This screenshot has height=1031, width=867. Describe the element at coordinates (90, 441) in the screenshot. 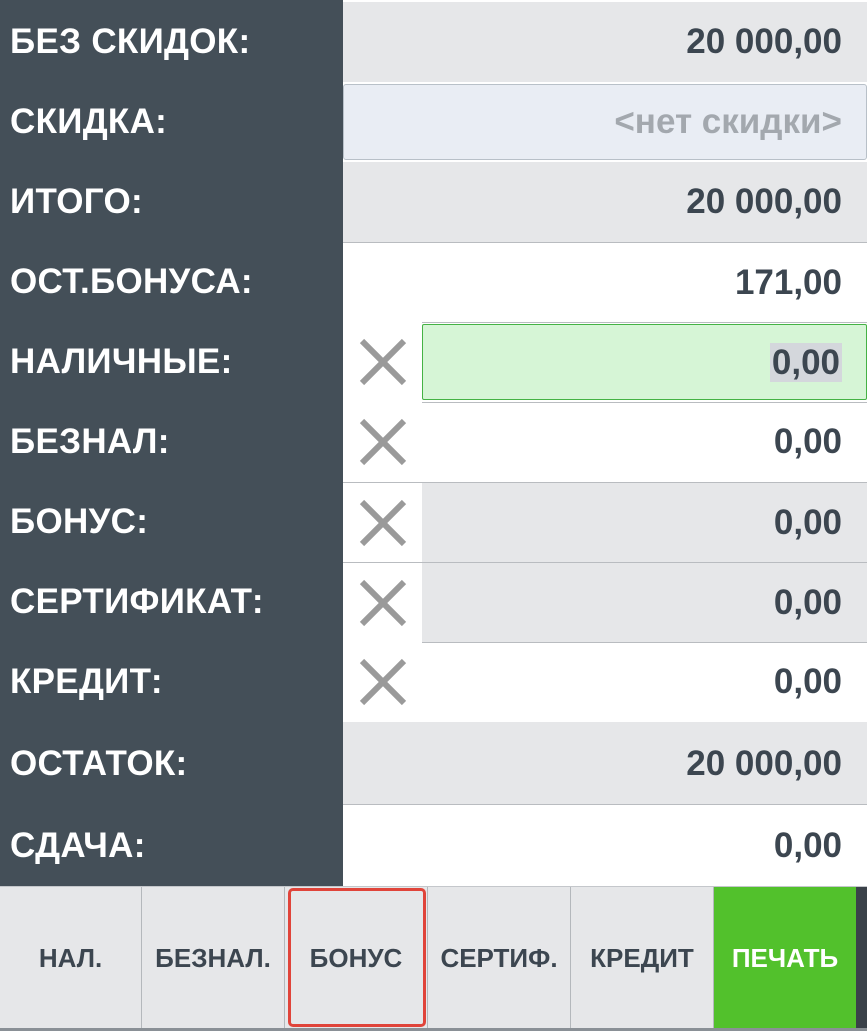

I see `noncash-label: БЕЗНАЛ:` at that location.